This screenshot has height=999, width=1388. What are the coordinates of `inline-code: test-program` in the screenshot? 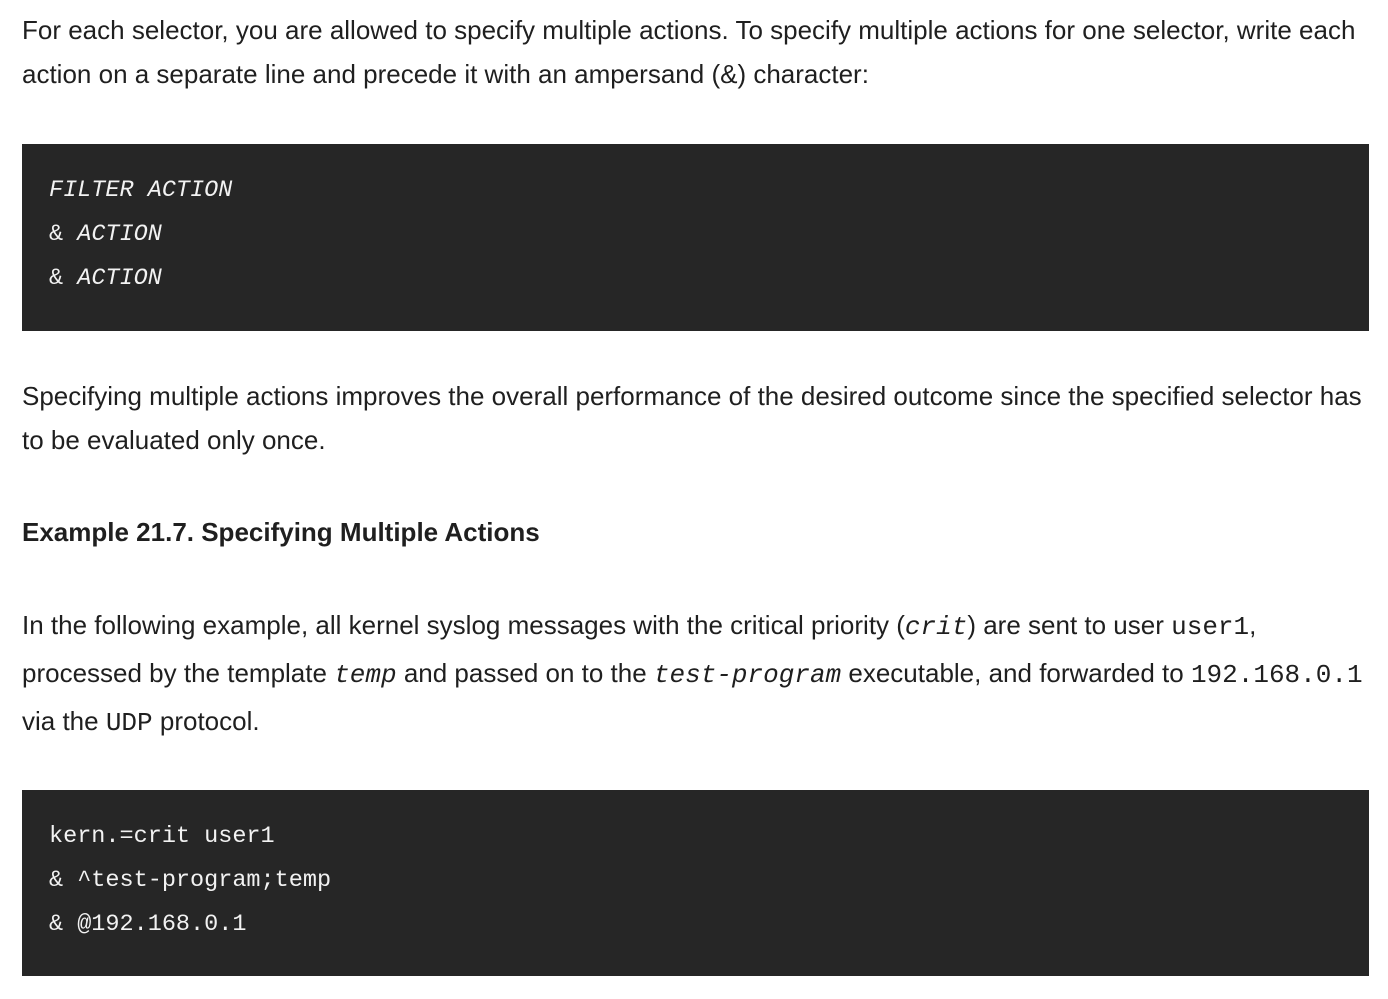 It's located at (747, 675).